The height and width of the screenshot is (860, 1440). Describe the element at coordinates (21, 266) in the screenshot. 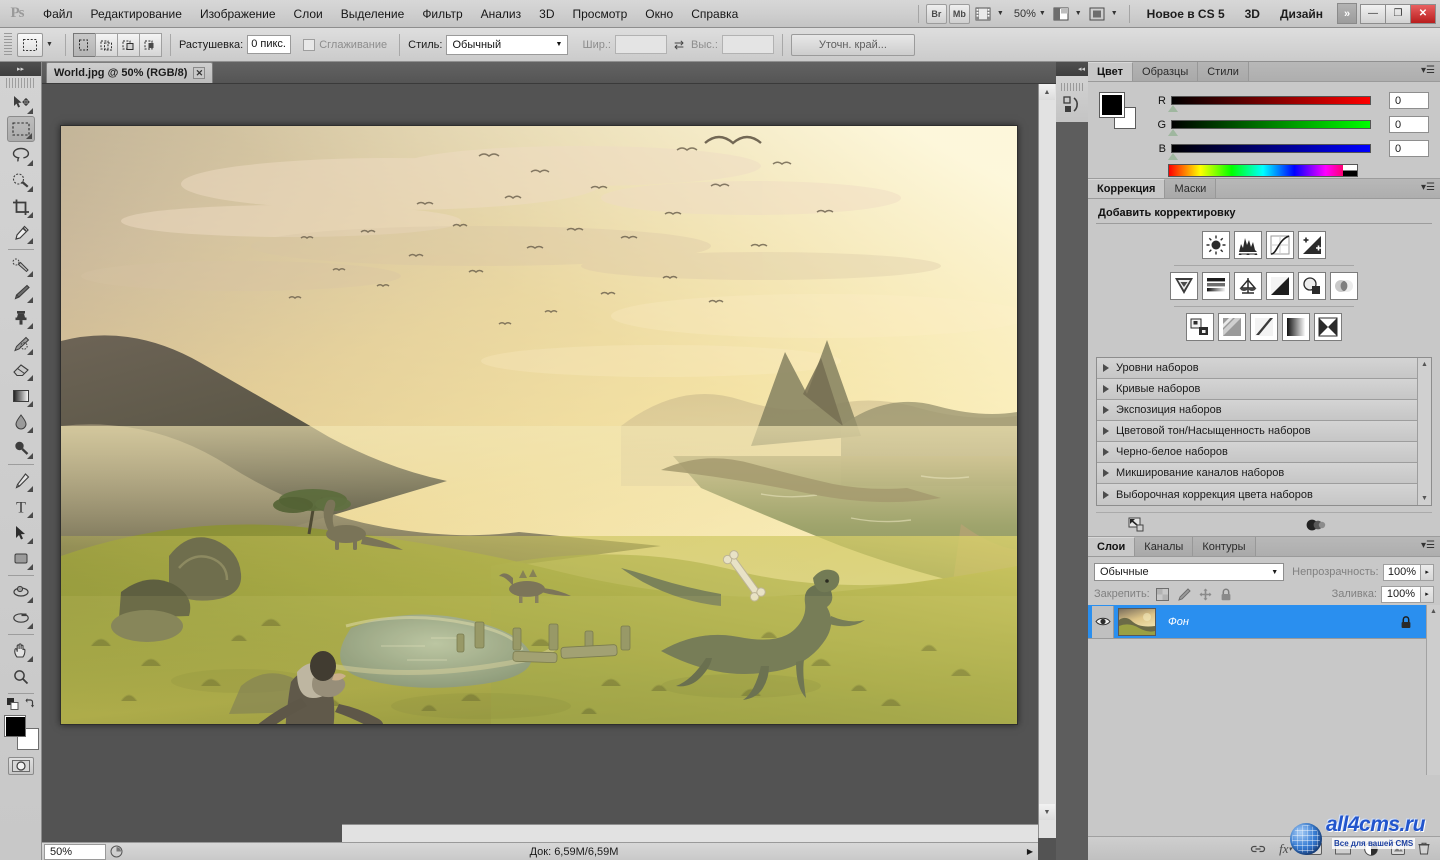

I see `healing-brush-tool` at that location.